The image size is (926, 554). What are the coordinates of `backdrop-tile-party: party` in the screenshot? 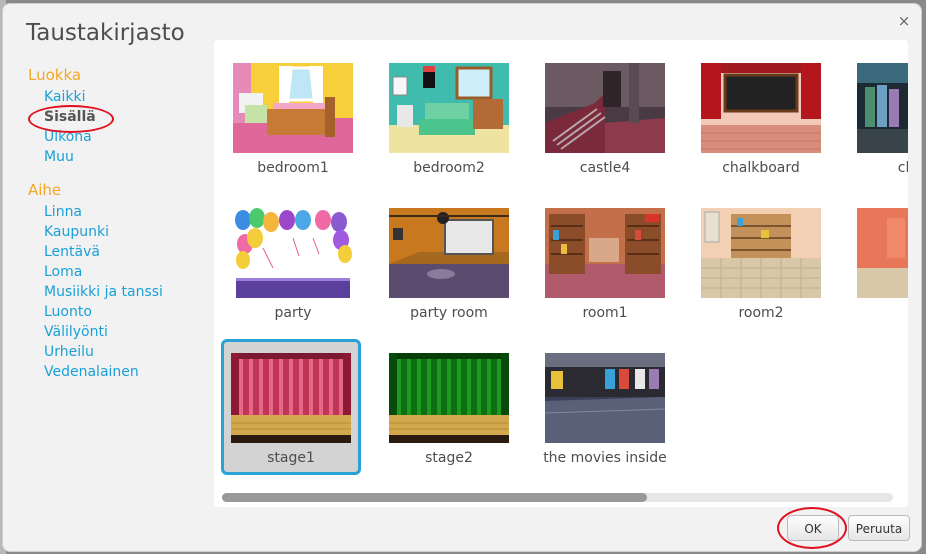 It's located at (293, 262).